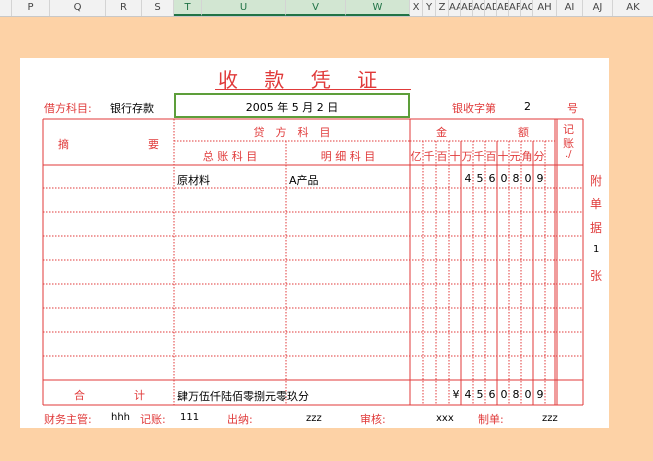 This screenshot has width=653, height=461. I want to click on supervisor-label: 财务主管:, so click(68, 419).